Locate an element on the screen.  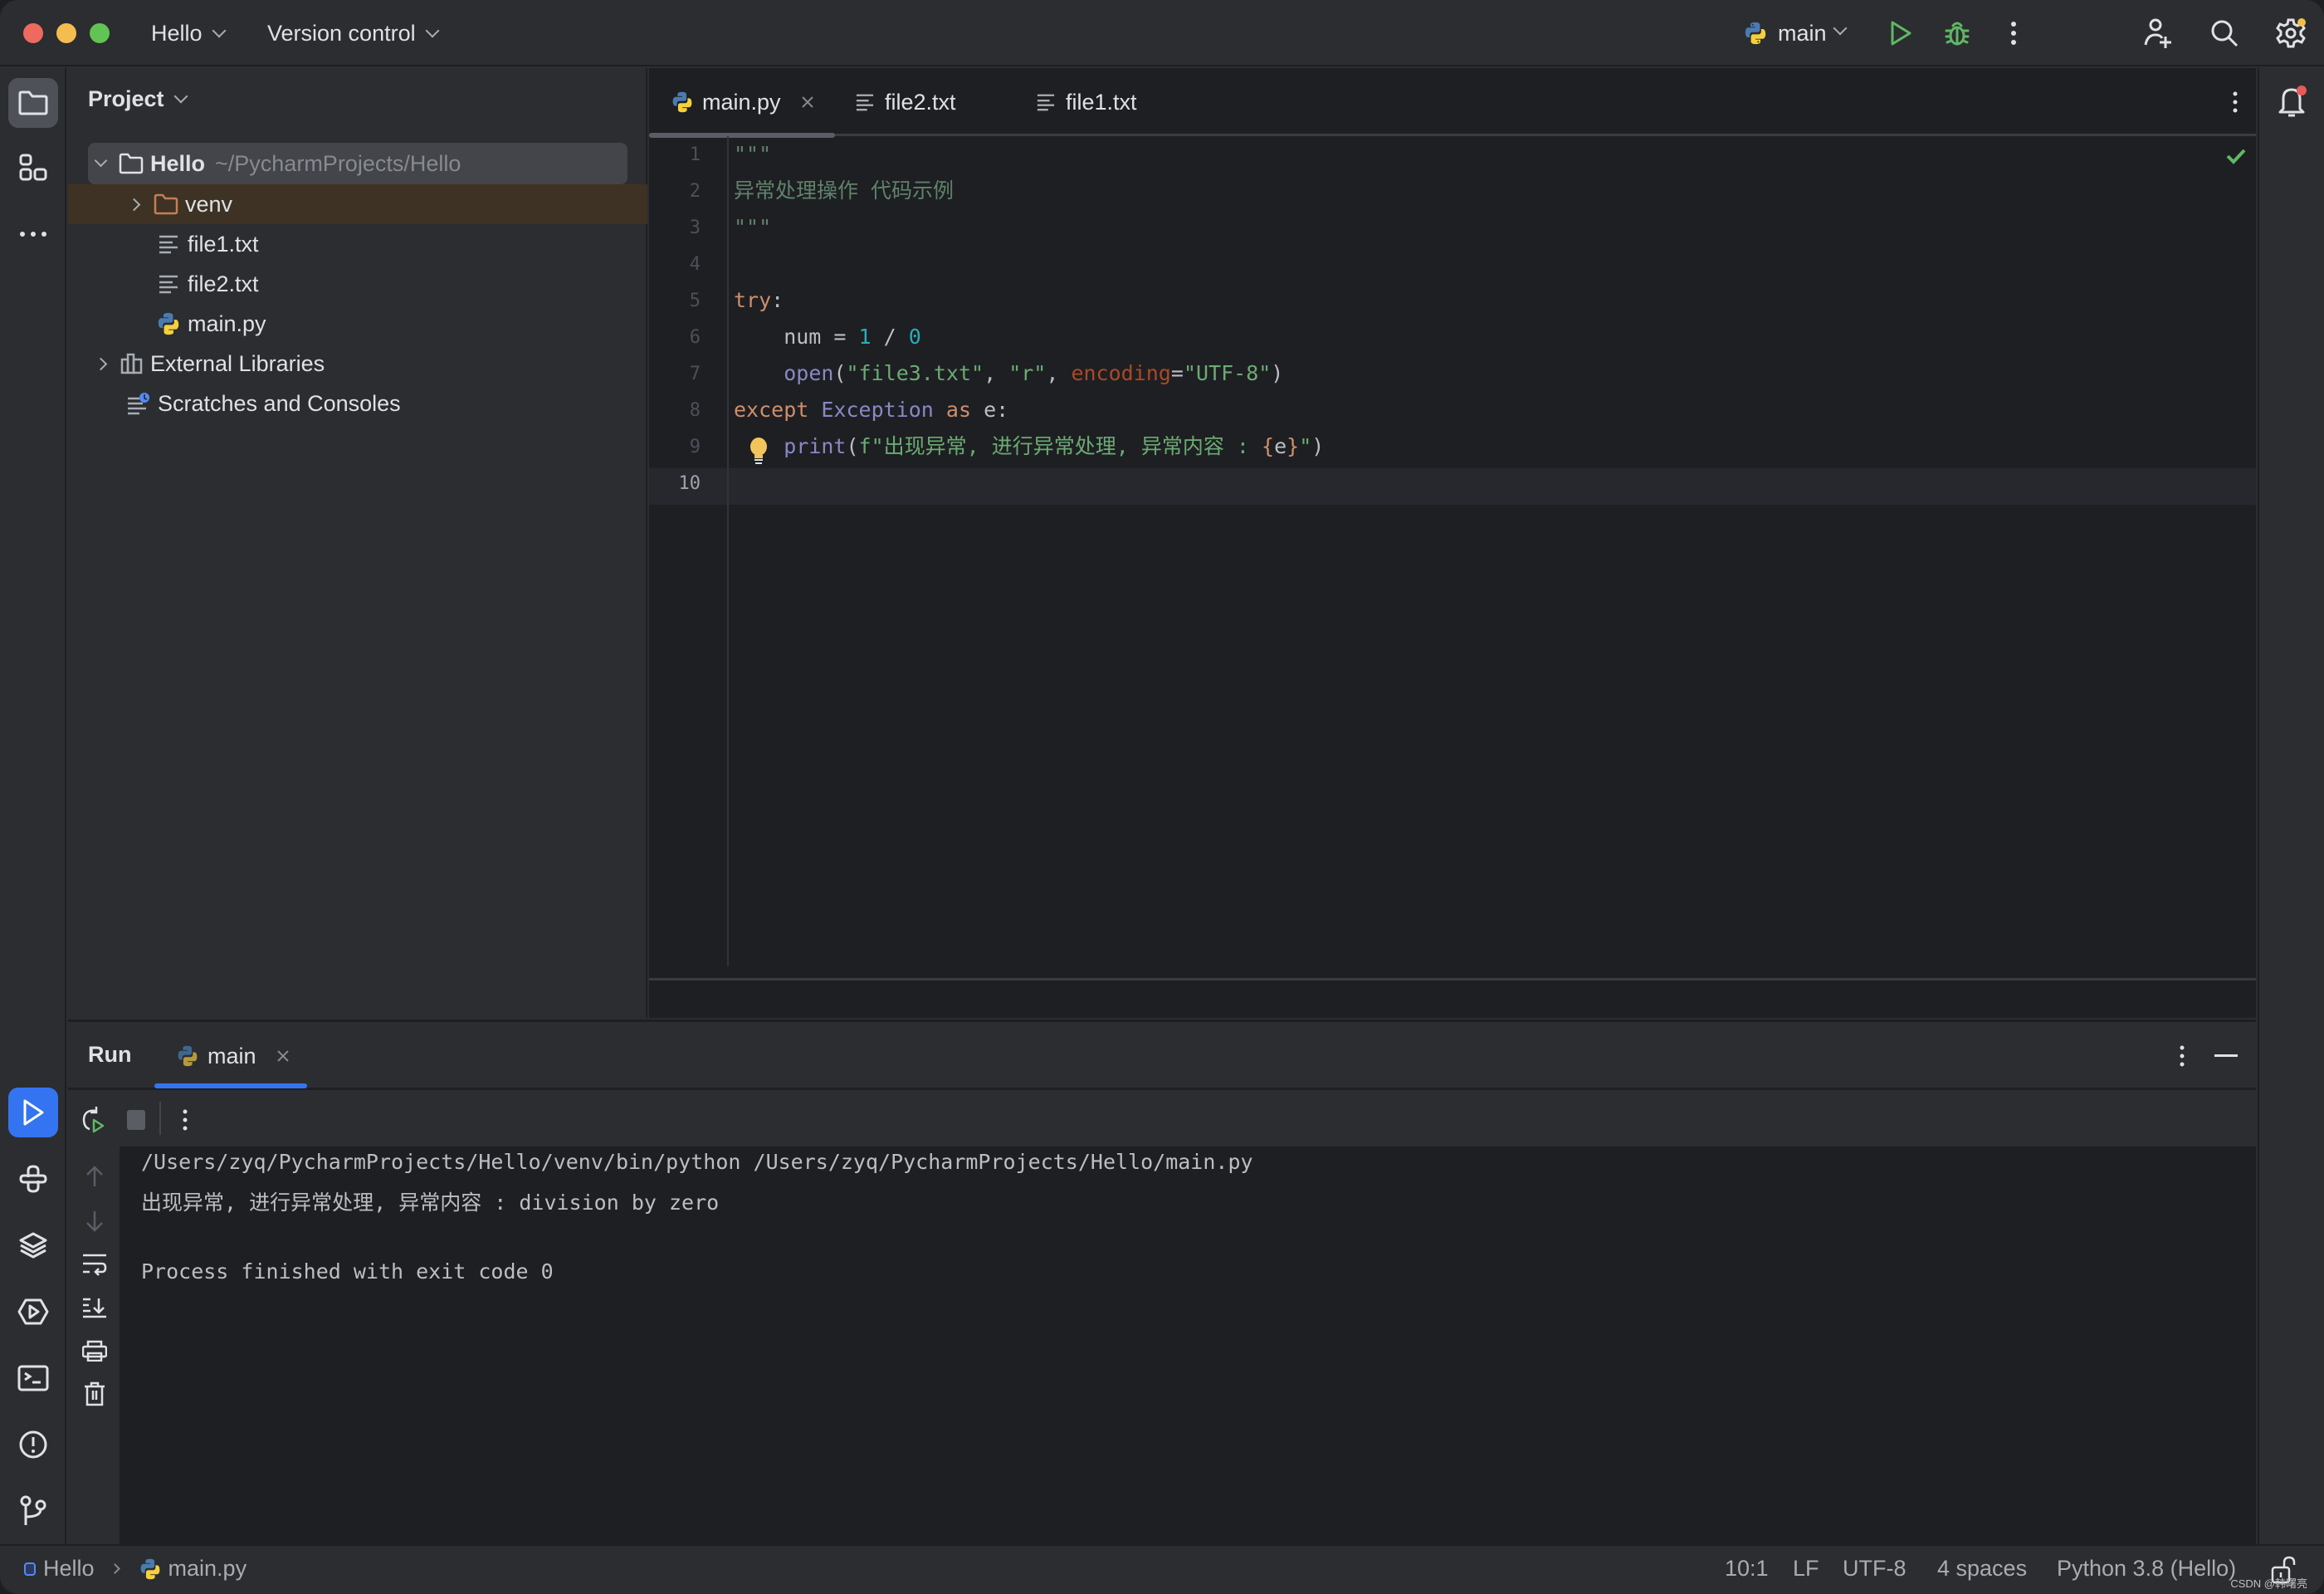
fstring: f"出现异常, 进行异常处理, 异常内容 : is located at coordinates (1060, 446).